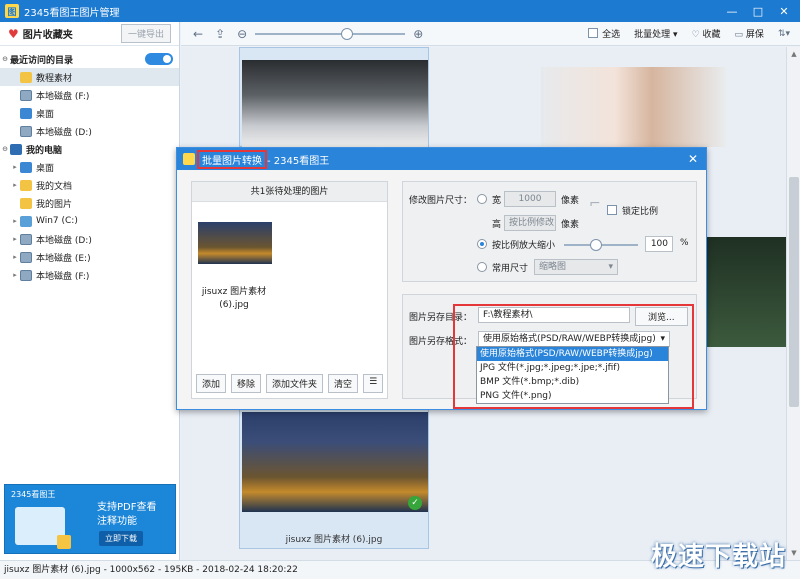 The width and height of the screenshot is (800, 579). Describe the element at coordinates (127, 507) in the screenshot. I see `banner-line1: 支持PDF查看` at that location.